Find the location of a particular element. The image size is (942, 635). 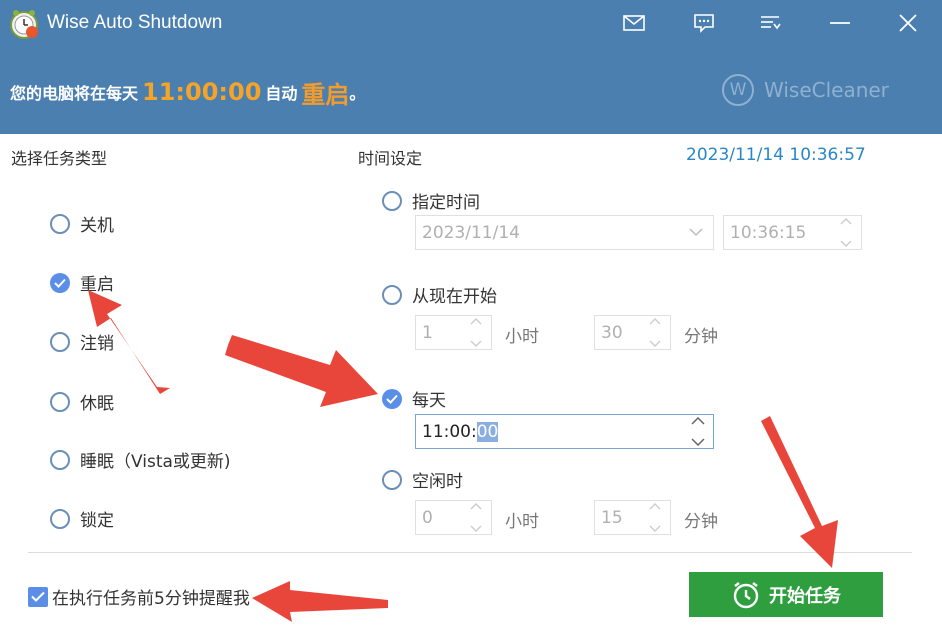

task-option-shutdown: 关机 is located at coordinates (82, 223).